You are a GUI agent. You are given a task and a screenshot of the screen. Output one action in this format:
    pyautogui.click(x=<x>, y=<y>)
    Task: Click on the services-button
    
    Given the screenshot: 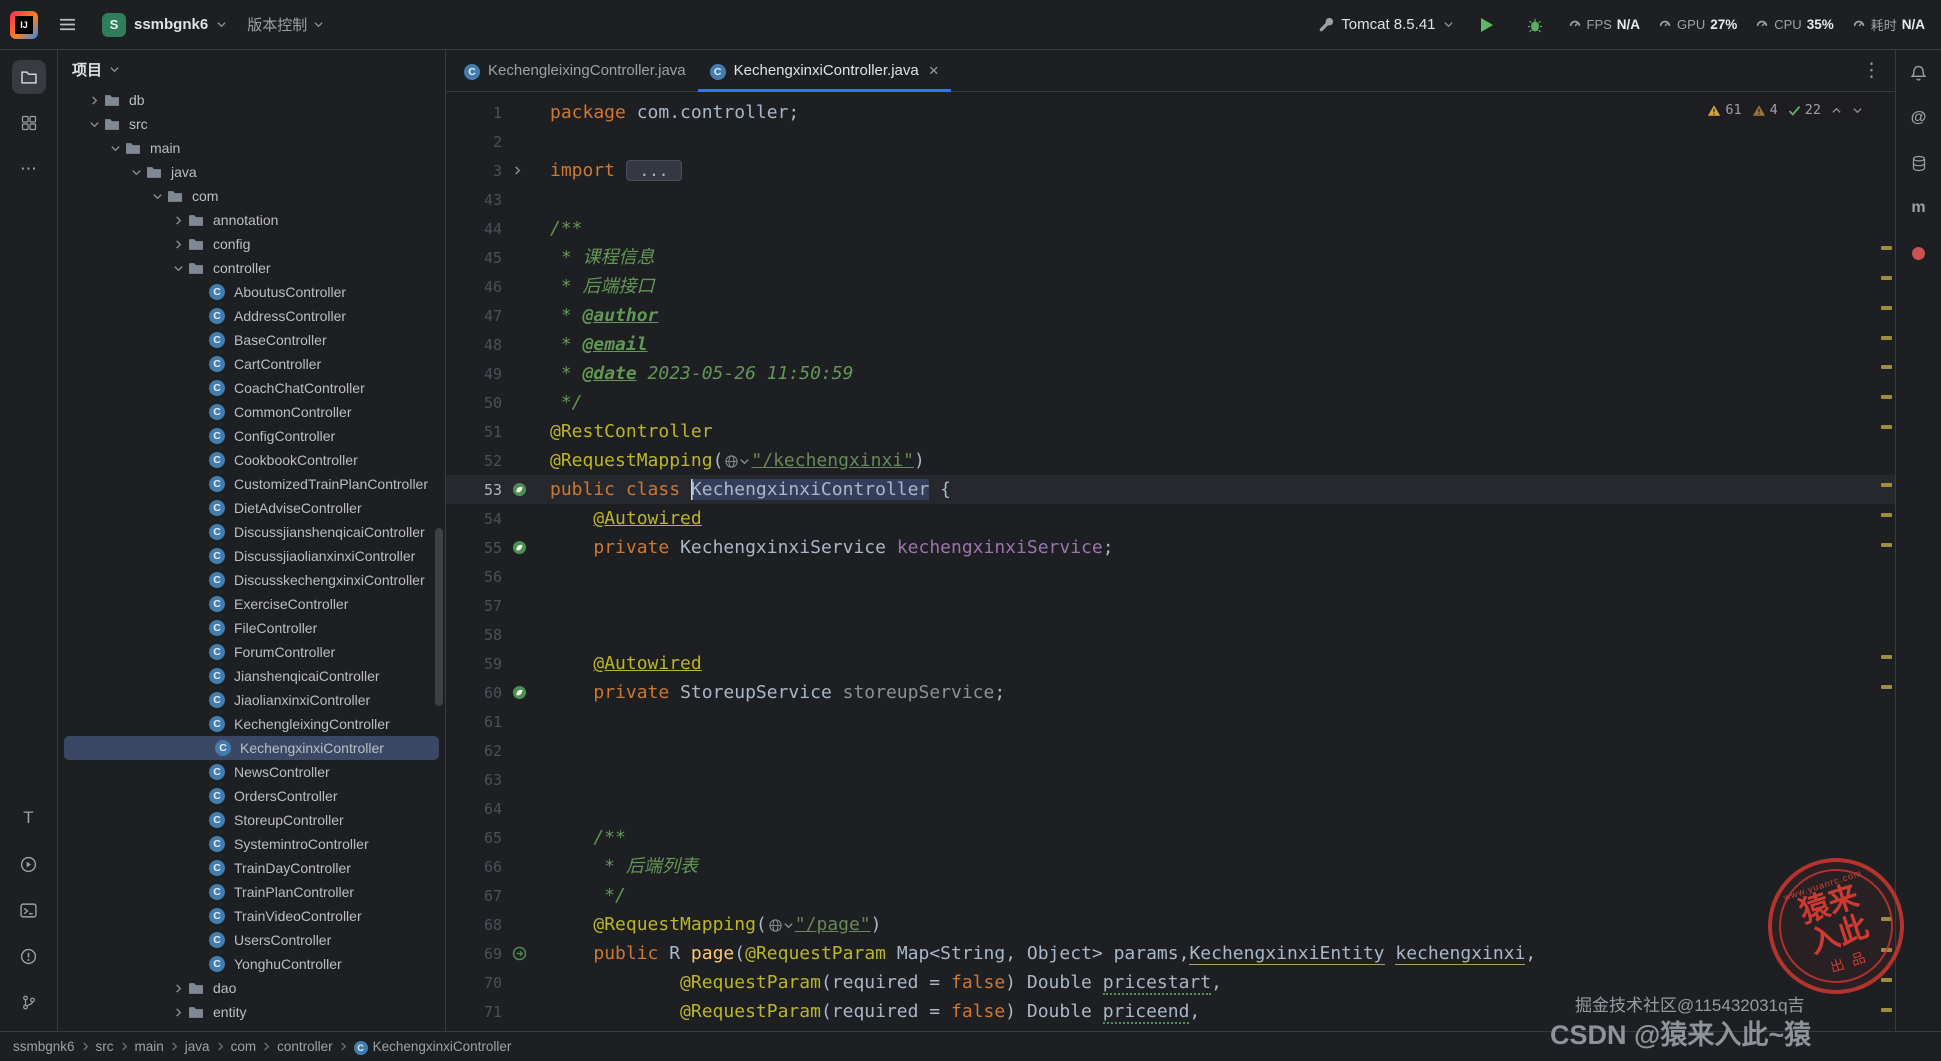 What is the action you would take?
    pyautogui.click(x=29, y=864)
    